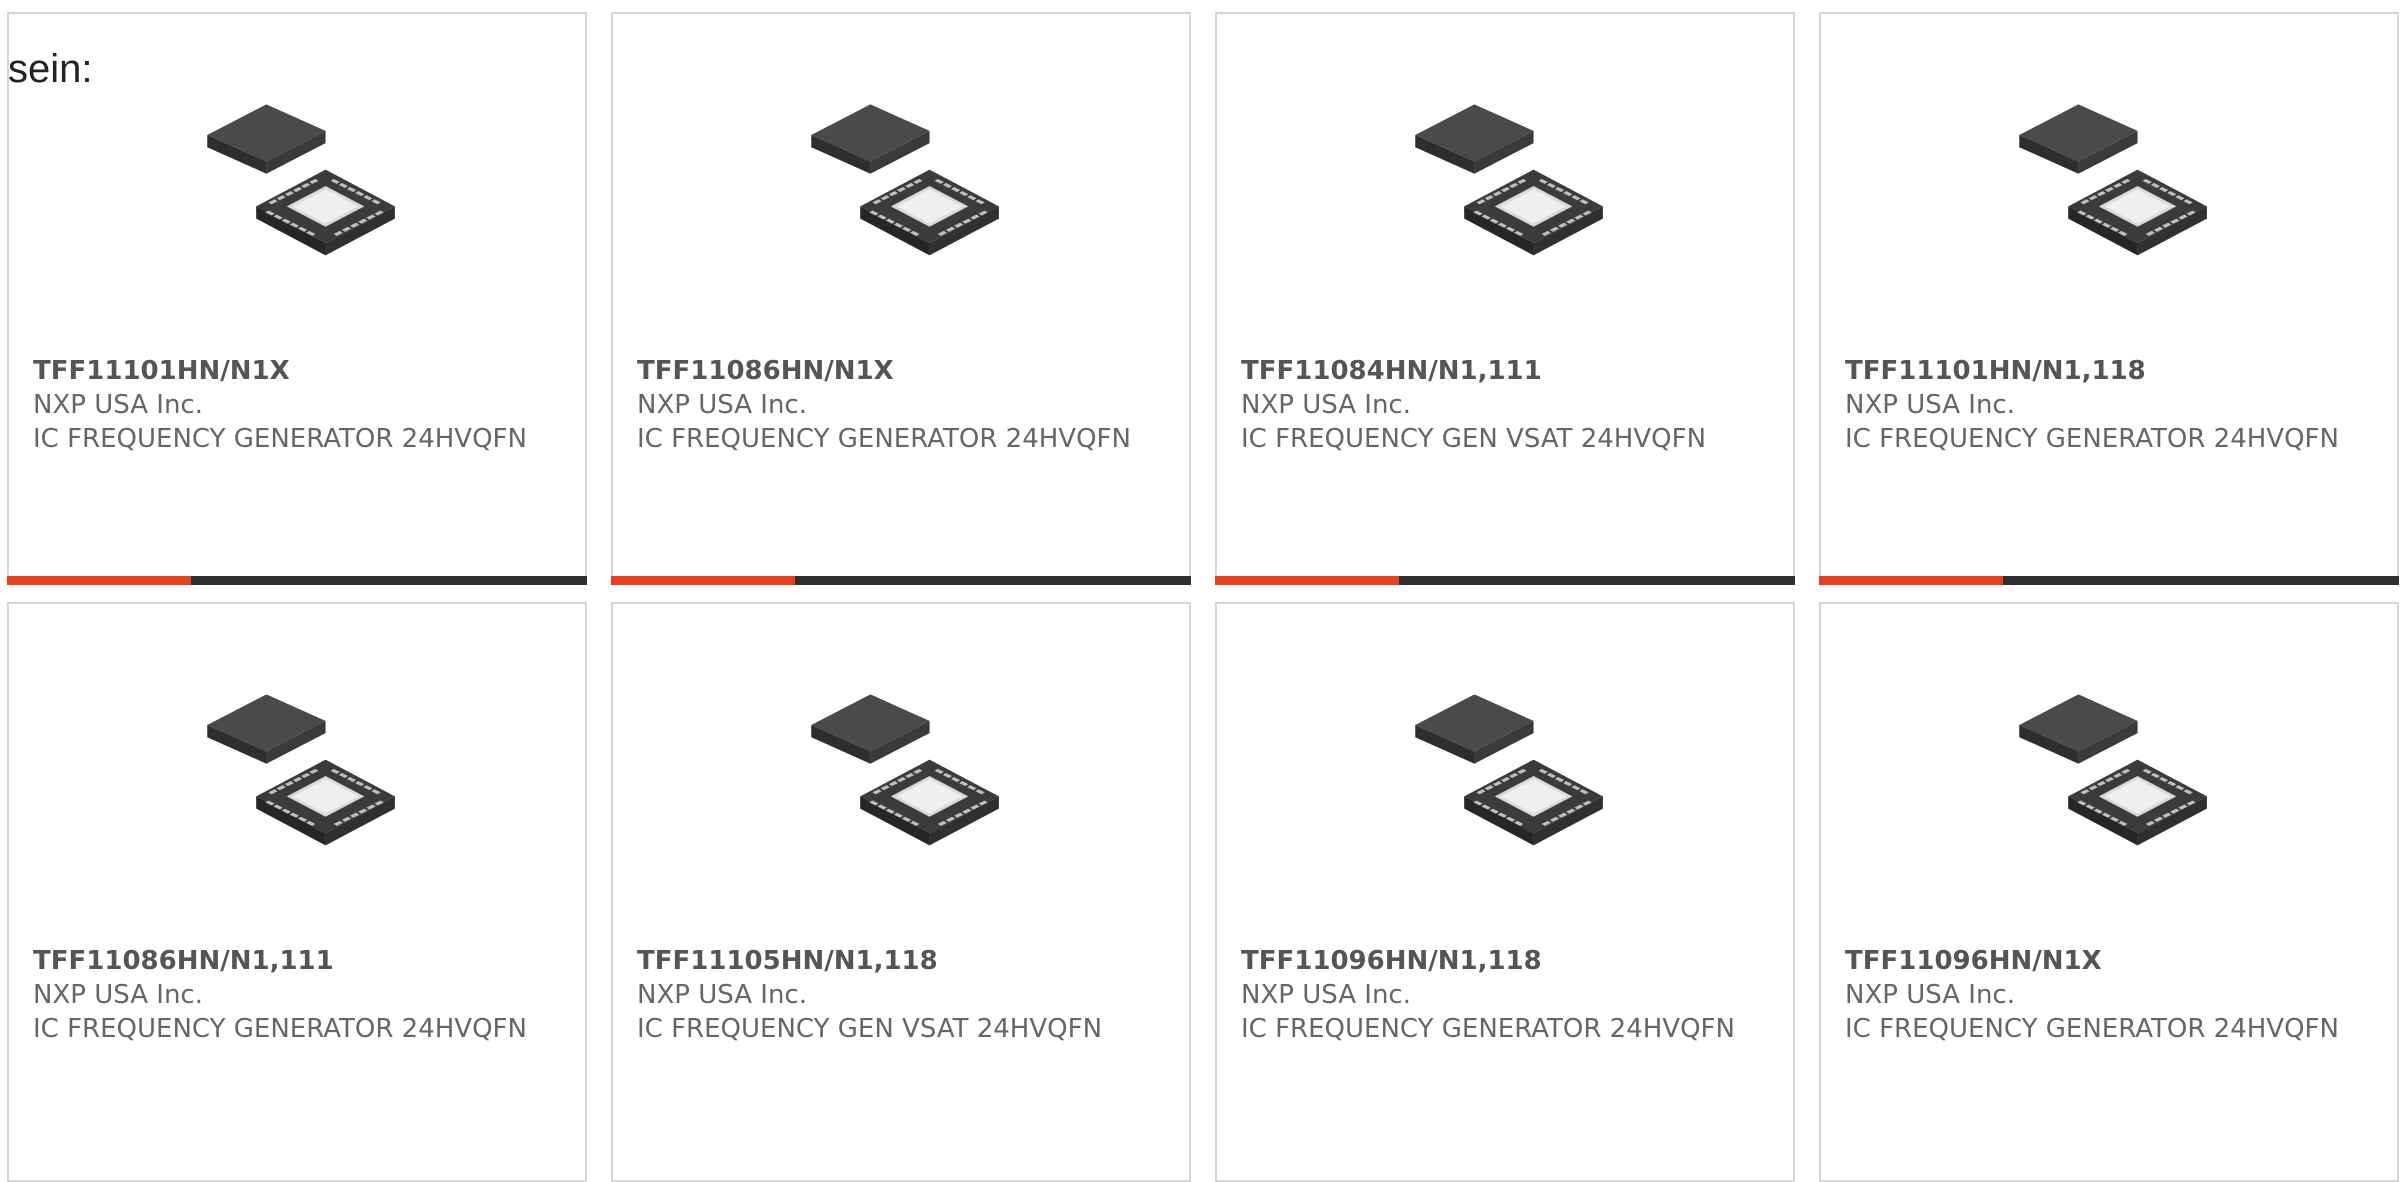 This screenshot has height=1182, width=2400. I want to click on part-number-link: TFF11105HN/N1,118, so click(907, 961).